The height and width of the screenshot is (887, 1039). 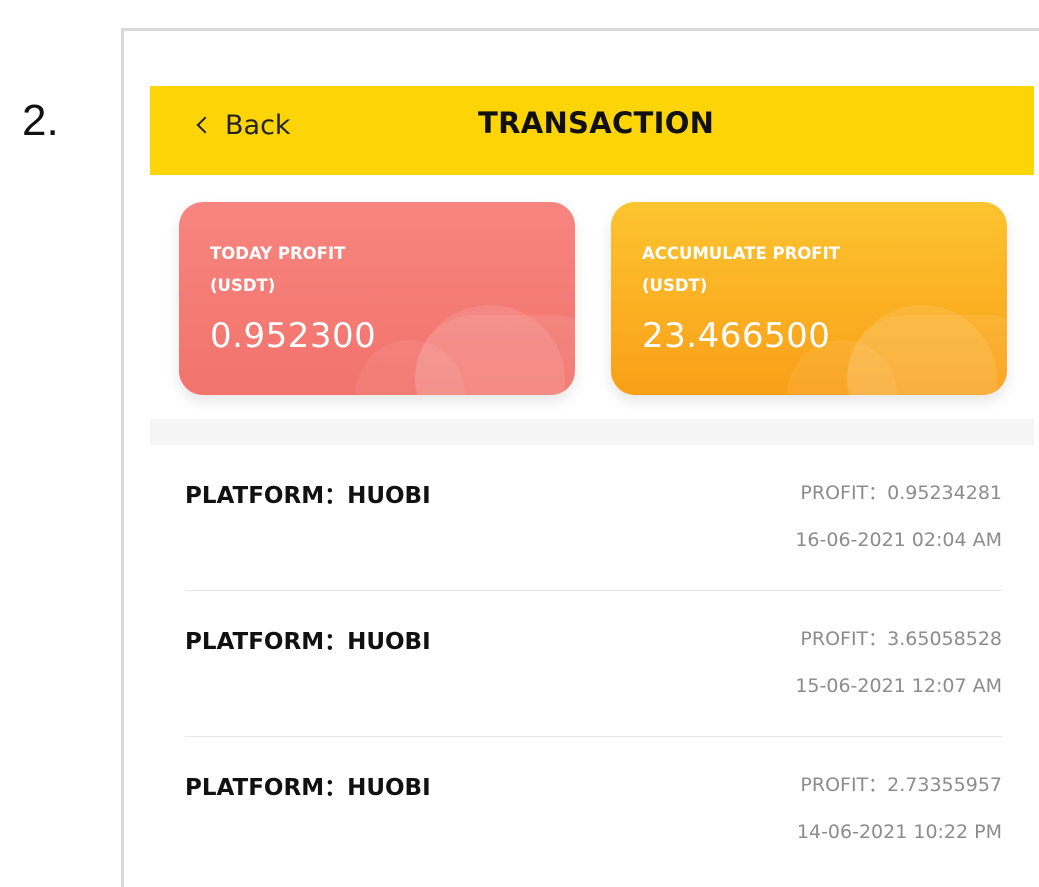 I want to click on transaction-profit: PROFIT：0.95234281, so click(x=901, y=493).